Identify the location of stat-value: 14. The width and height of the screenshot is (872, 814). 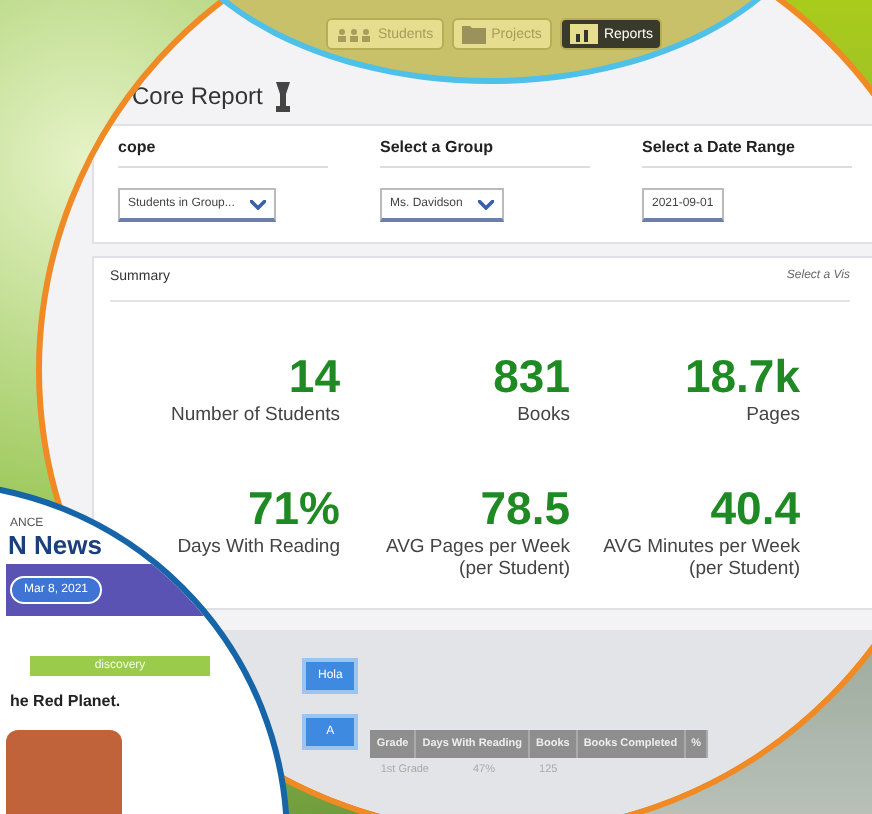
(314, 377).